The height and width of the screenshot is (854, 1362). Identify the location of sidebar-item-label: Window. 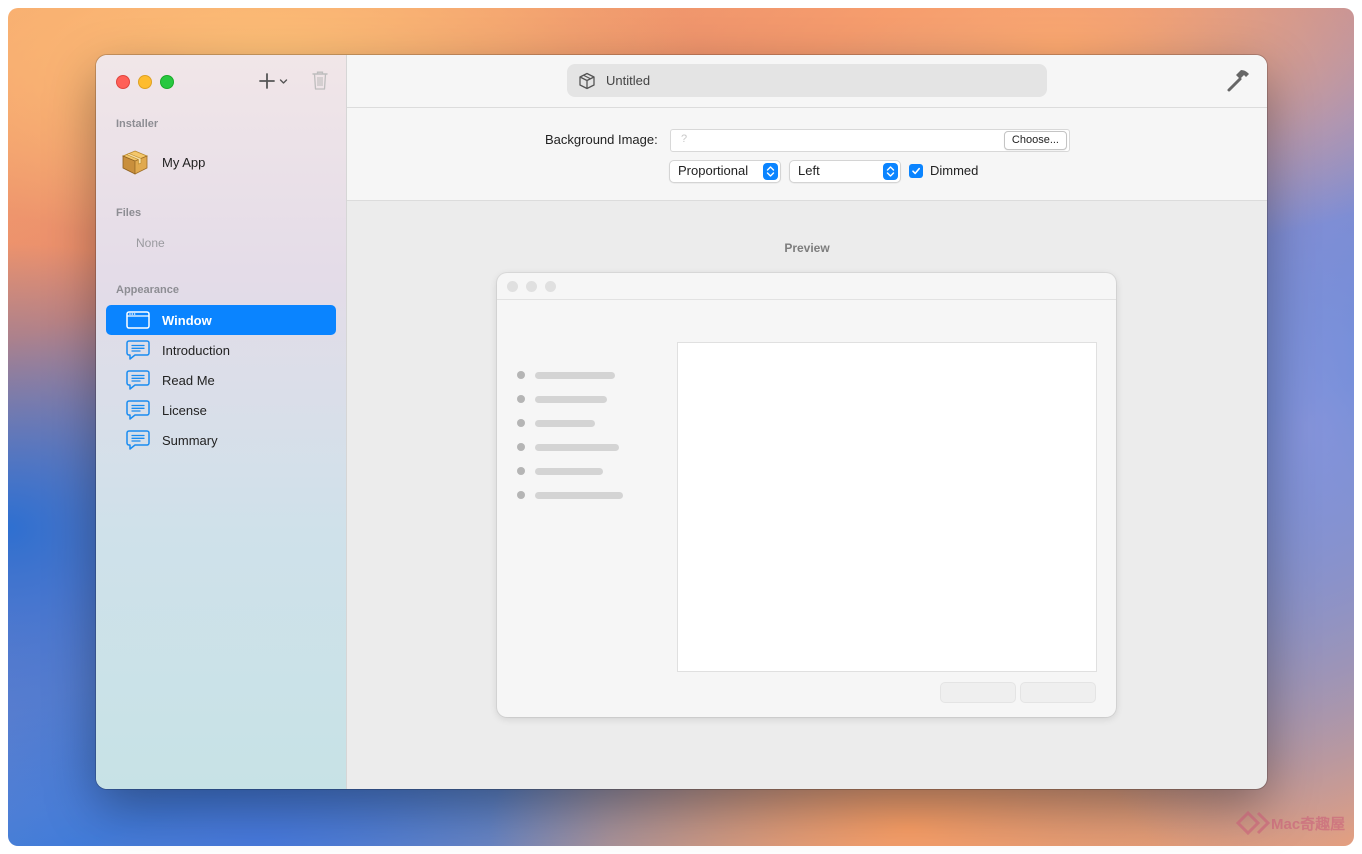
(187, 320).